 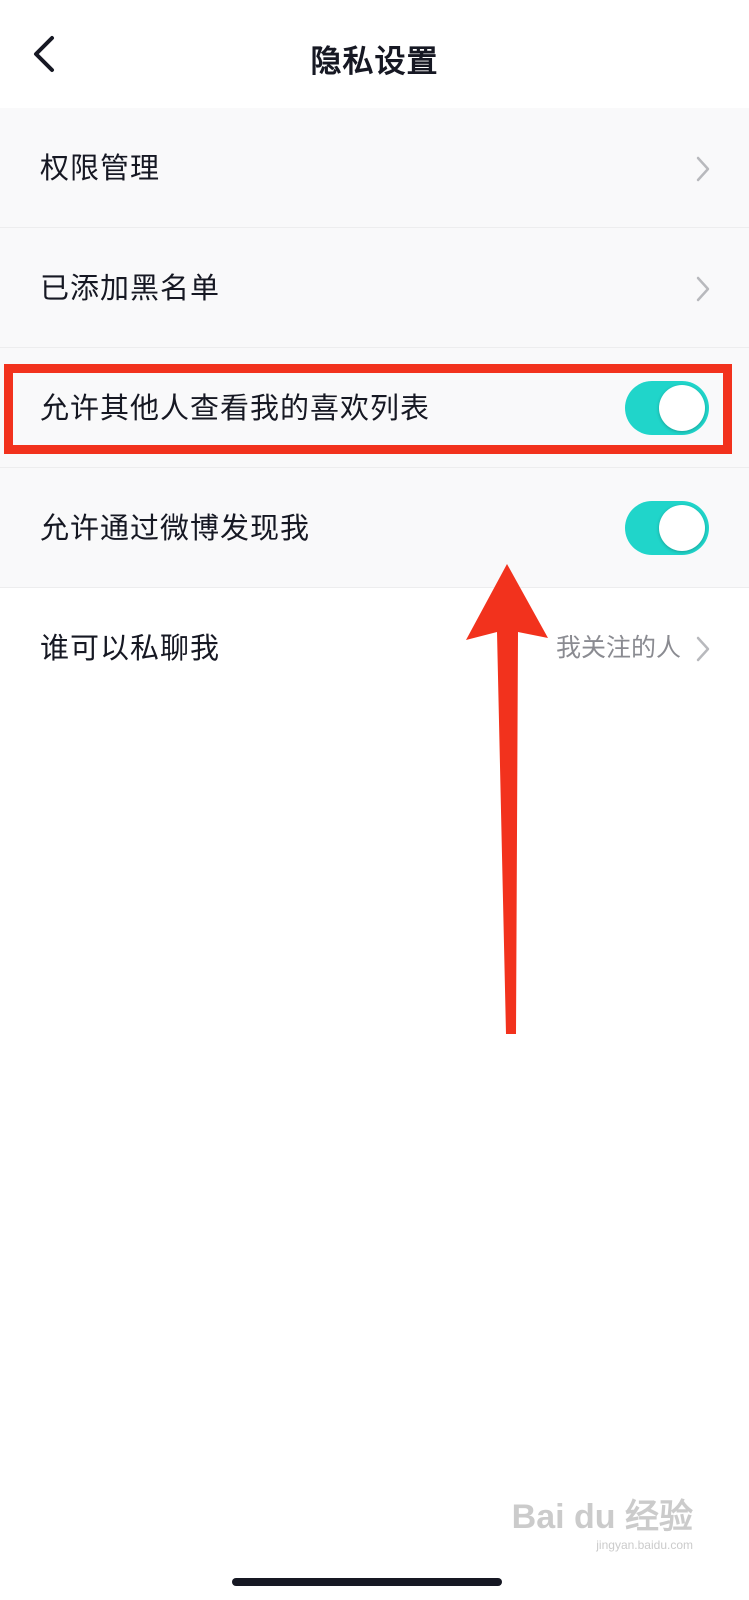 What do you see at coordinates (374, 62) in the screenshot?
I see `page-title: 隐私设置` at bounding box center [374, 62].